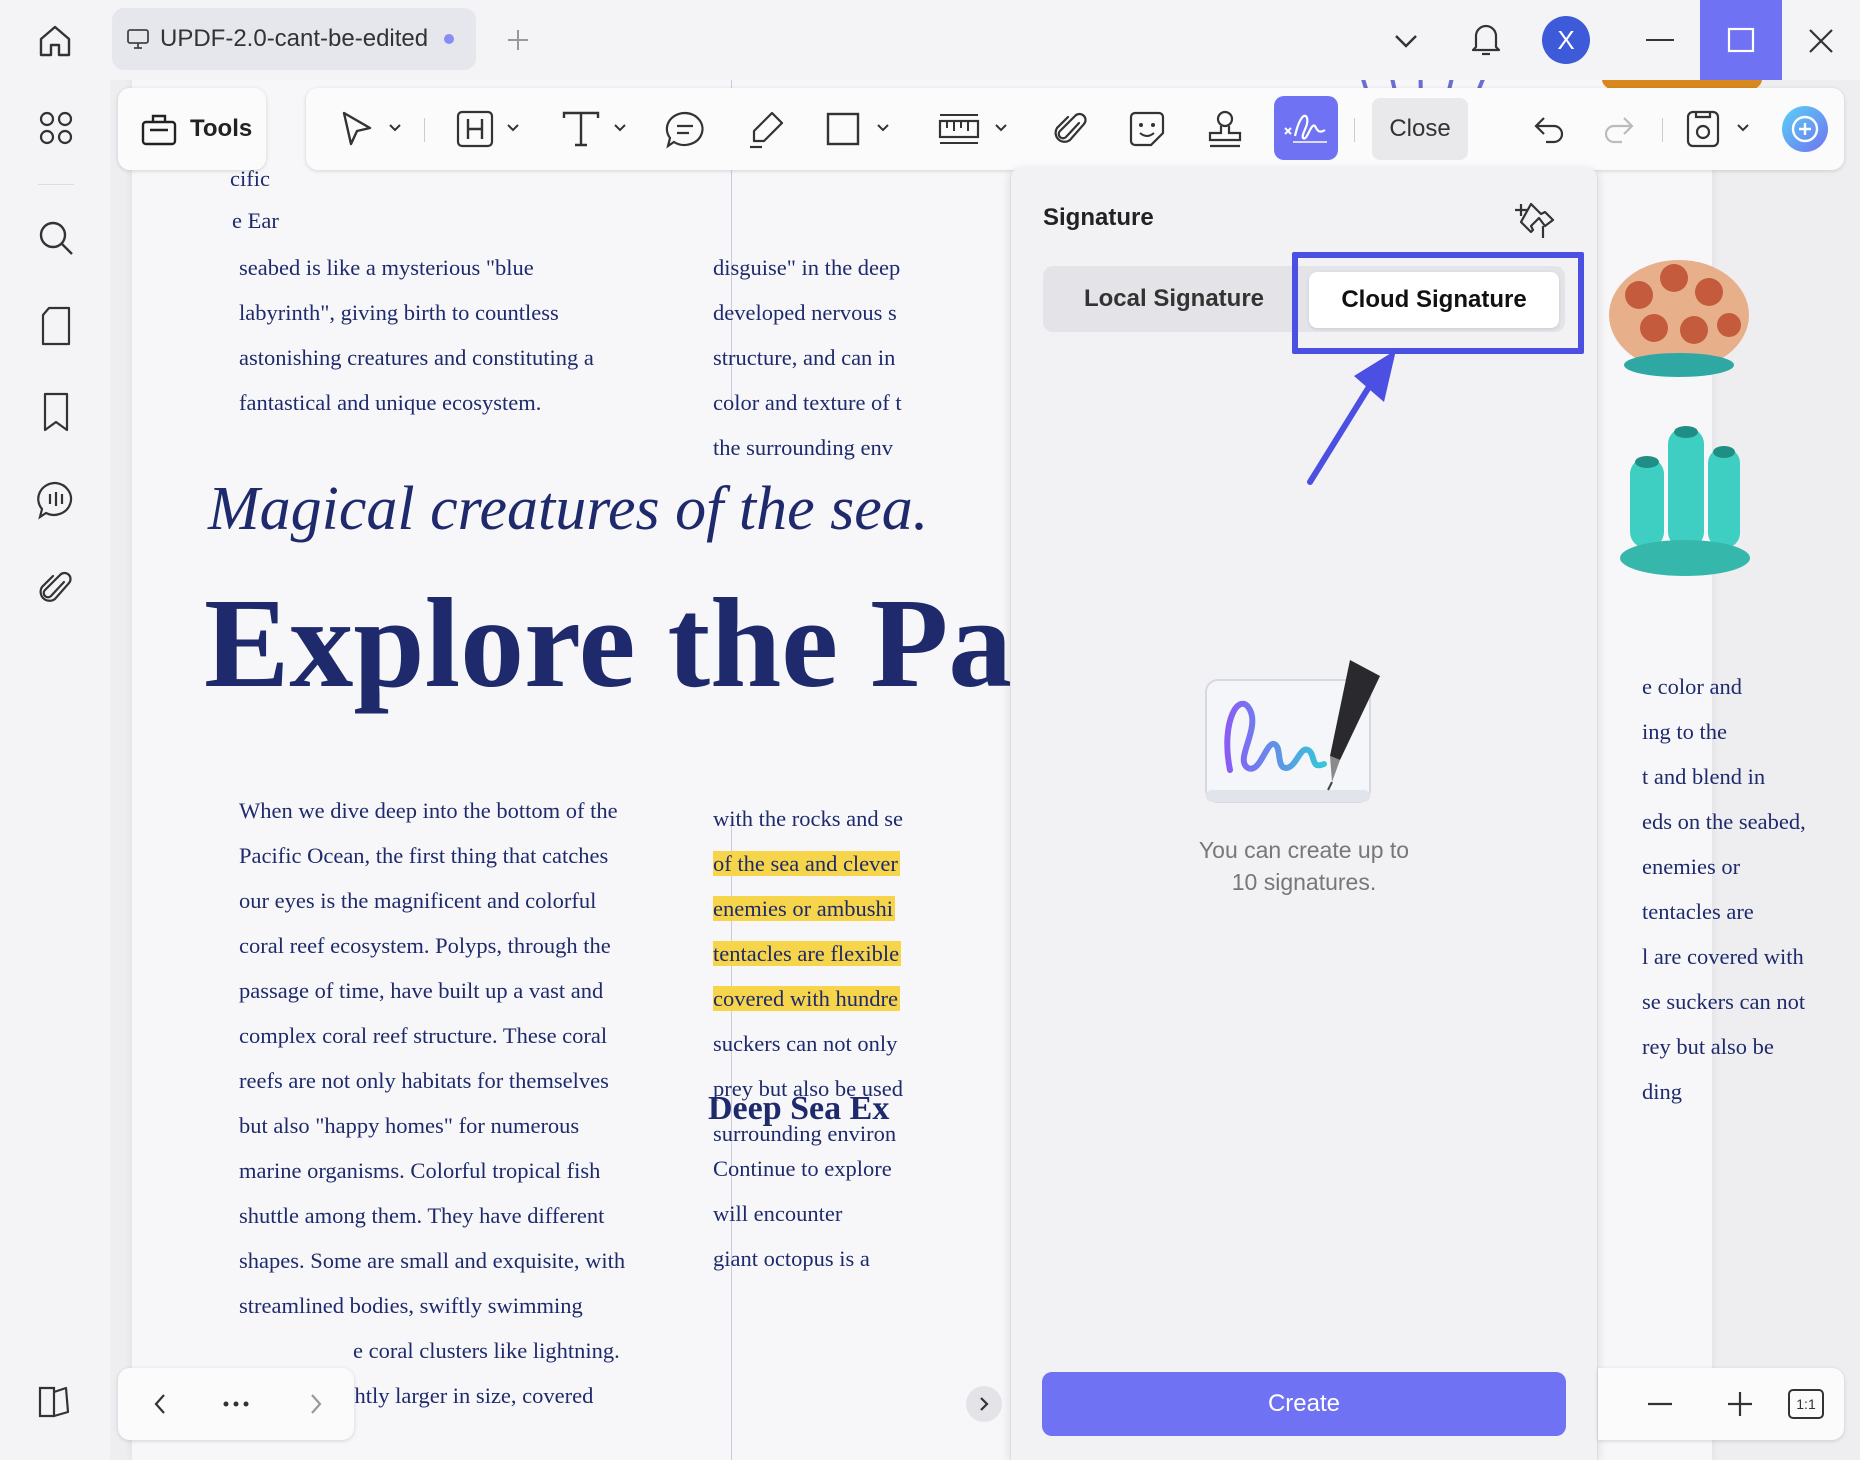 The image size is (1860, 1460). What do you see at coordinates (1805, 129) in the screenshot?
I see `ai-assistant-icon` at bounding box center [1805, 129].